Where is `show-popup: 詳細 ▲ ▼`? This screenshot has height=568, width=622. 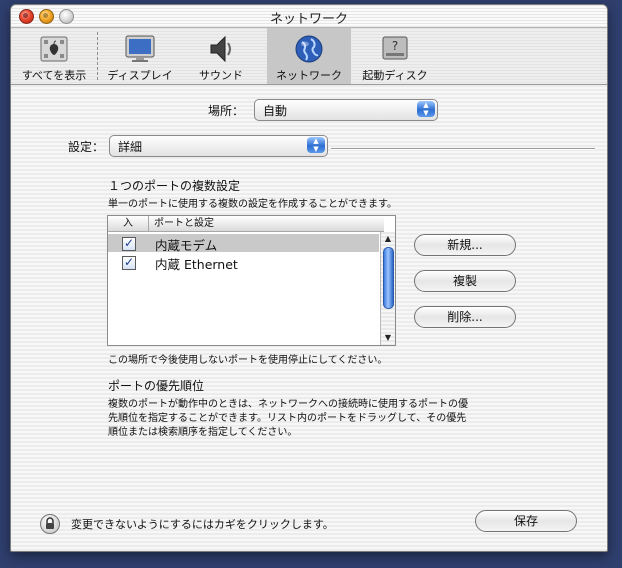 show-popup: 詳細 ▲ ▼ is located at coordinates (218, 146).